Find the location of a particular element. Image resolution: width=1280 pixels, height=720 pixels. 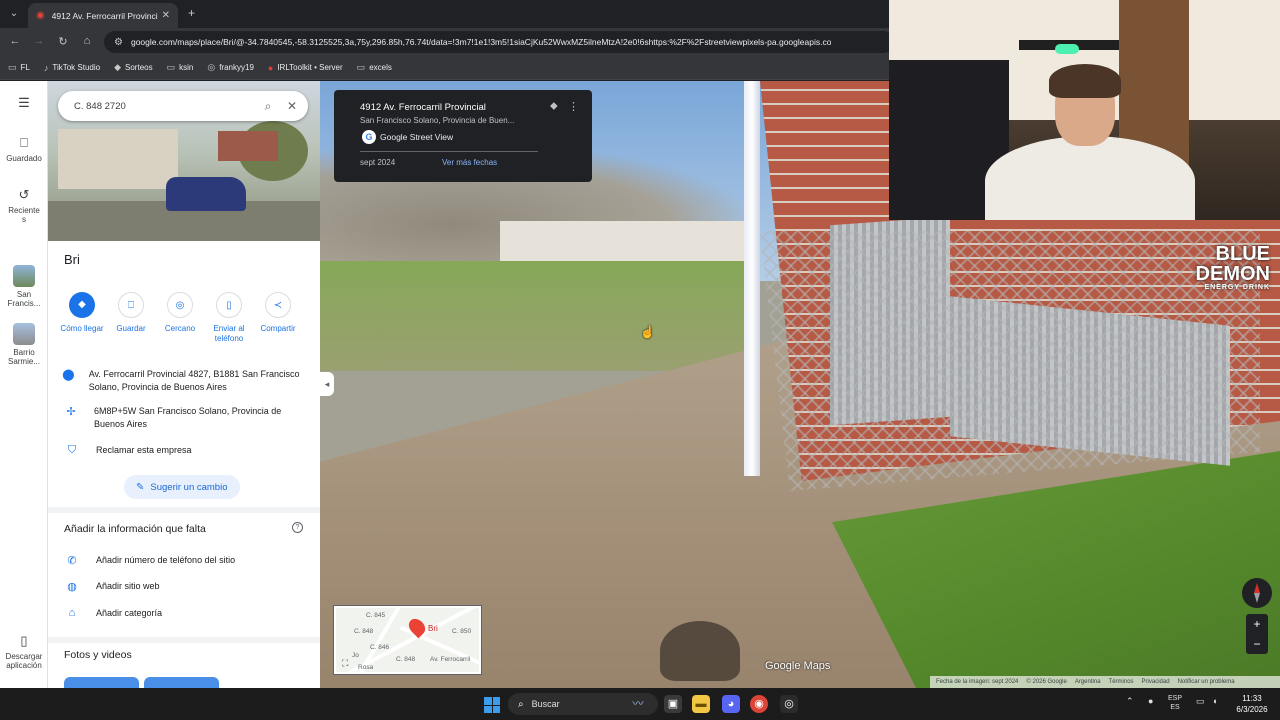

report-problem-link: Notificar un problema is located at coordinates (1206, 682).